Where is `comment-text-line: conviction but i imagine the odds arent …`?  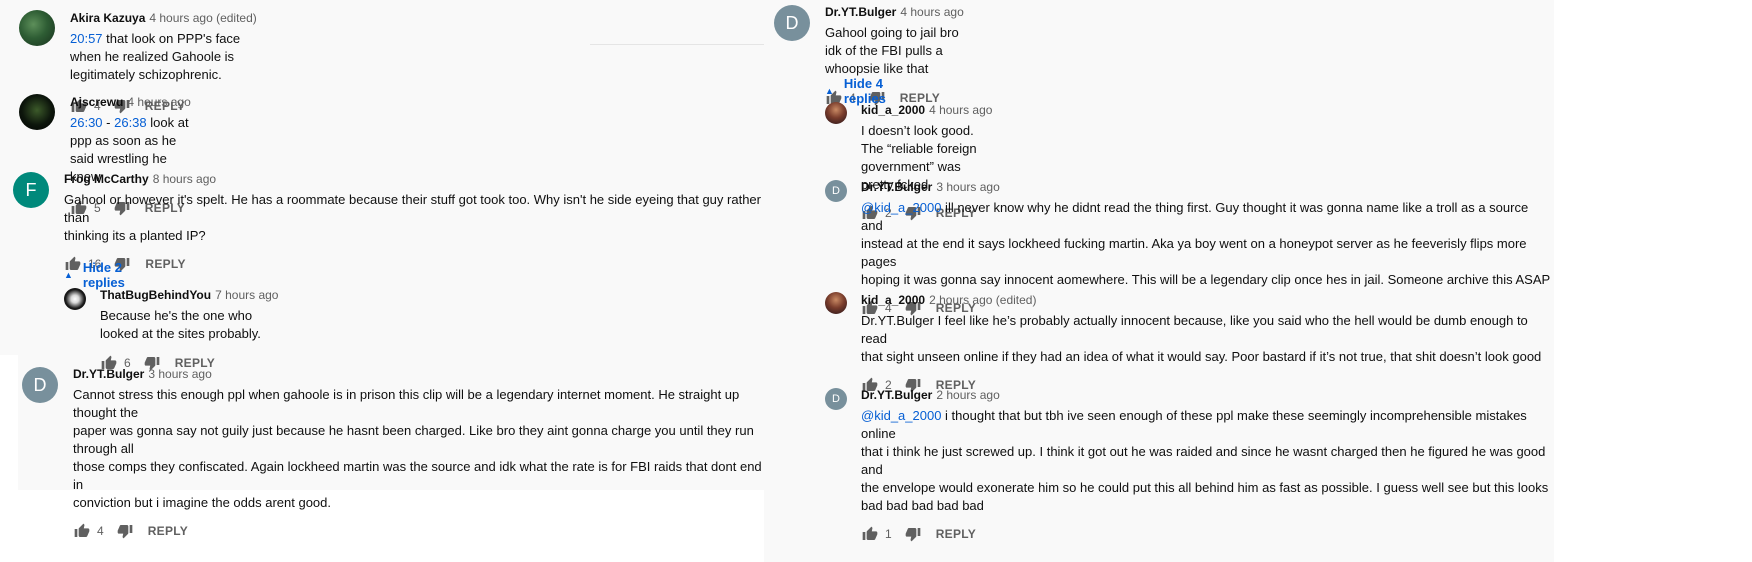
comment-text-line: conviction but i imagine the odds arent … is located at coordinates (202, 502).